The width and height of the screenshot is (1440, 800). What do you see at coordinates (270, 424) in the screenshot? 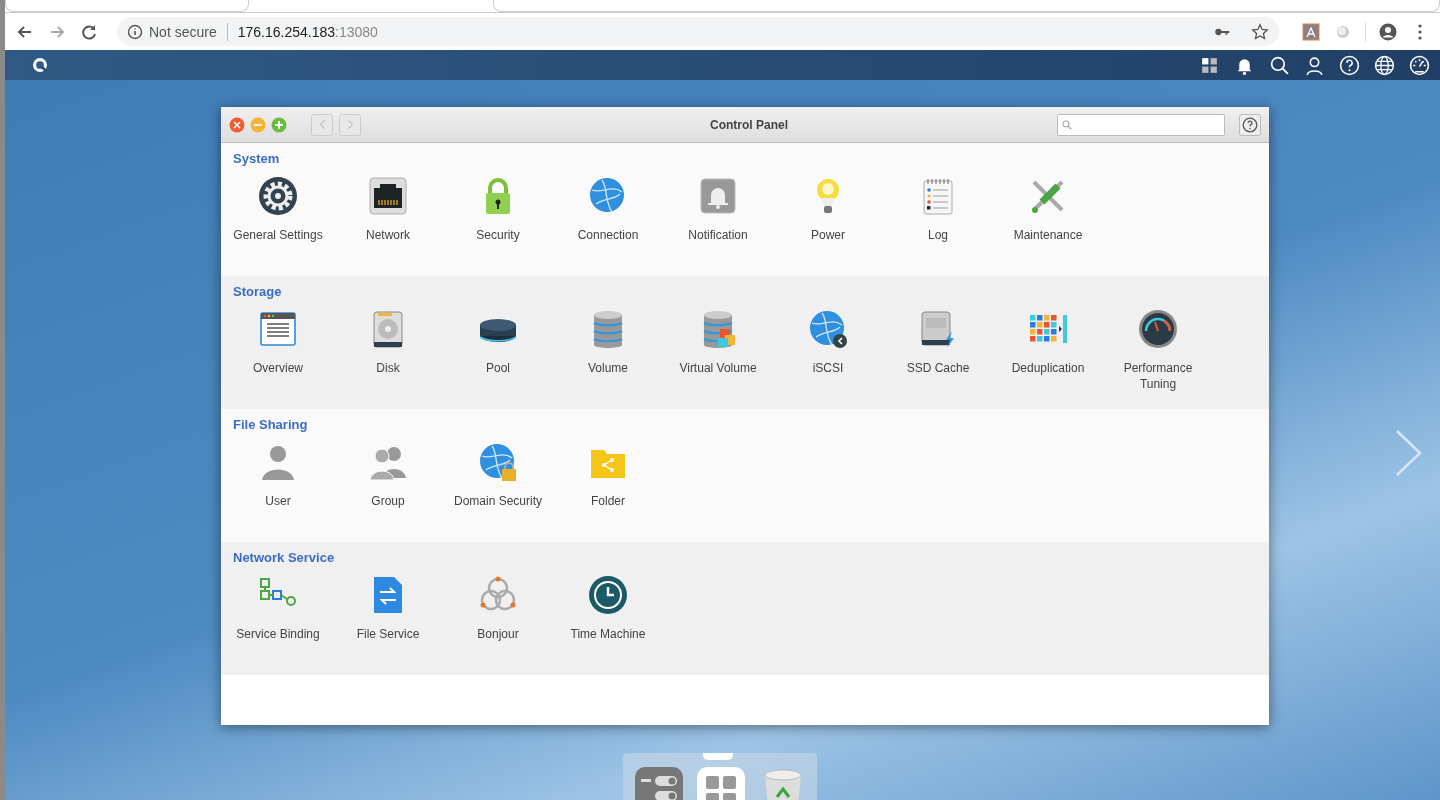
I see `section-title: File Sharing` at bounding box center [270, 424].